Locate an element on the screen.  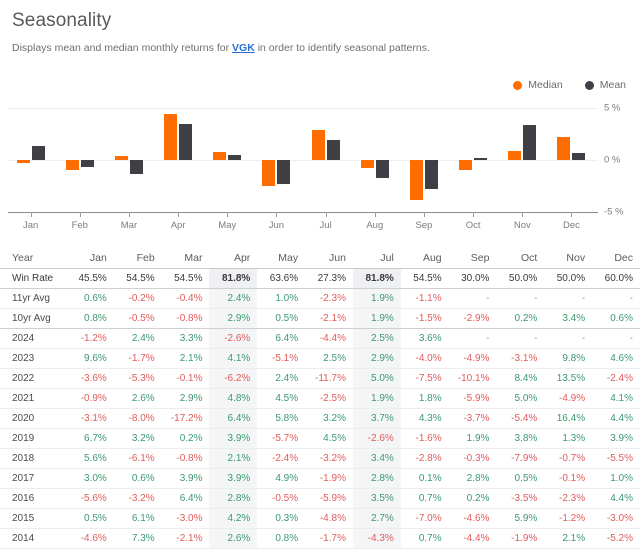
cell-2019-oct: 3.8% is located at coordinates (526, 438).